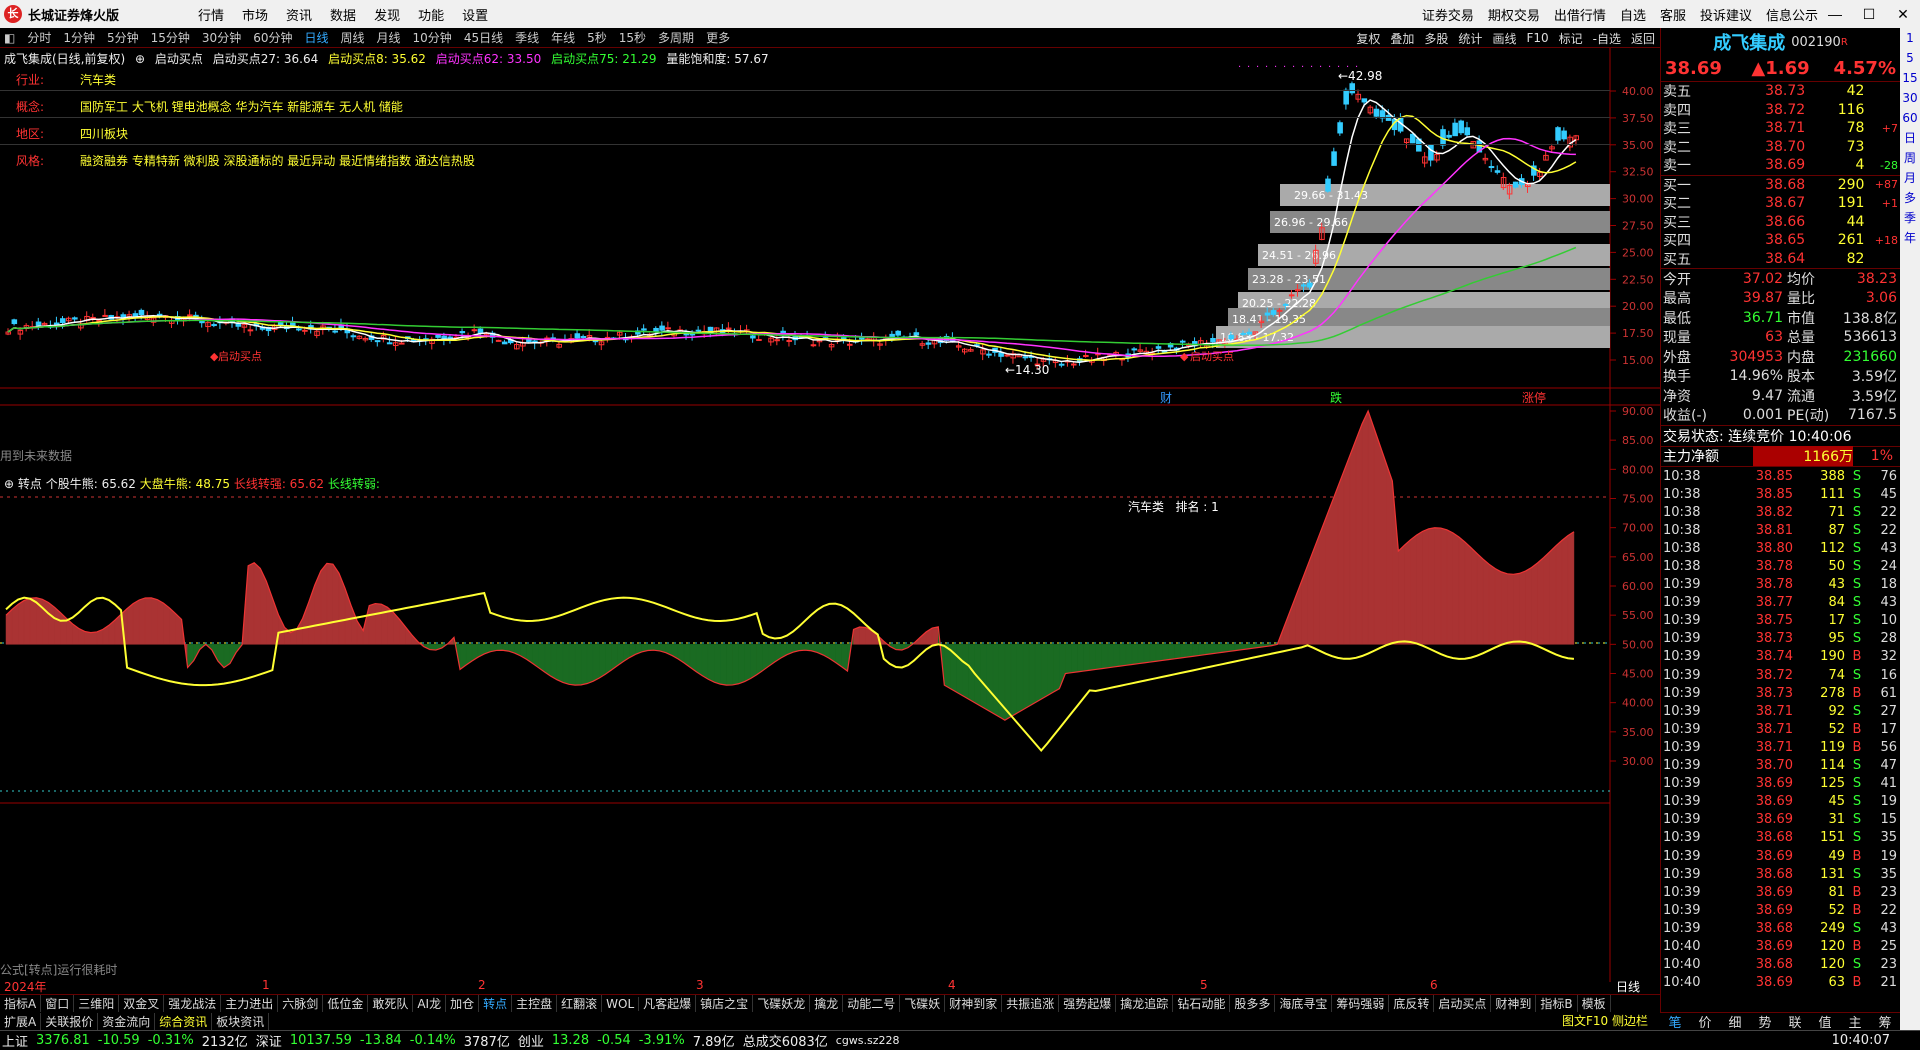 The height and width of the screenshot is (1050, 1920). Describe the element at coordinates (301, 1003) in the screenshot. I see `indicator-tab-6: 六脉剑` at that location.